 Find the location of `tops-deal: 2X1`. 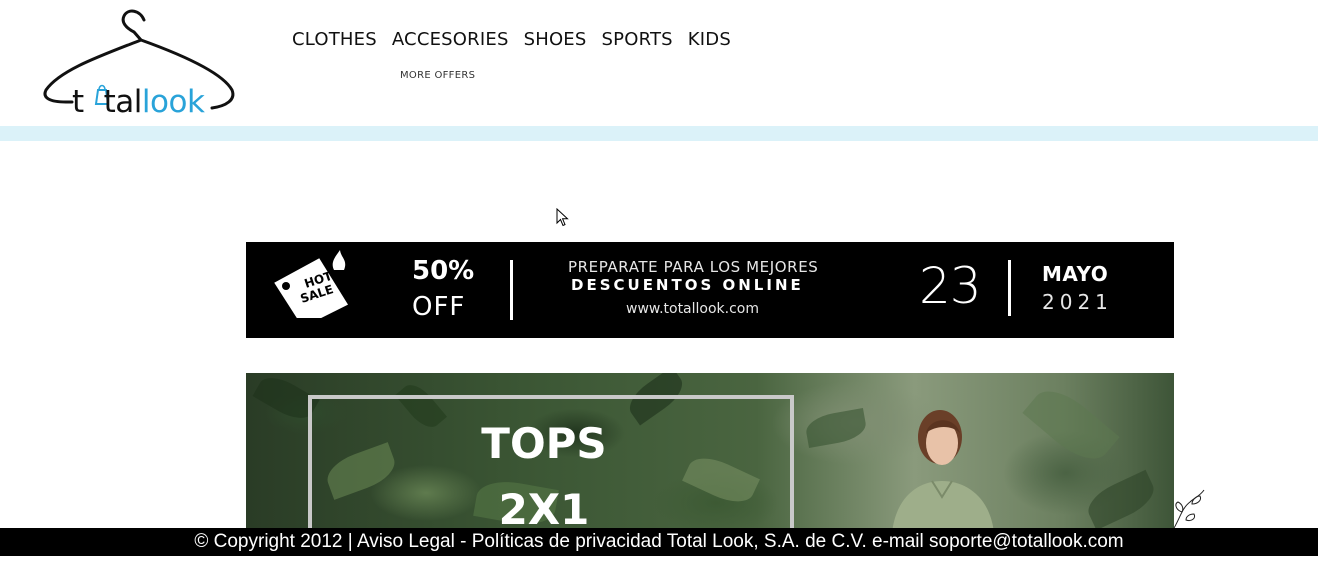

tops-deal: 2X1 is located at coordinates (544, 506).